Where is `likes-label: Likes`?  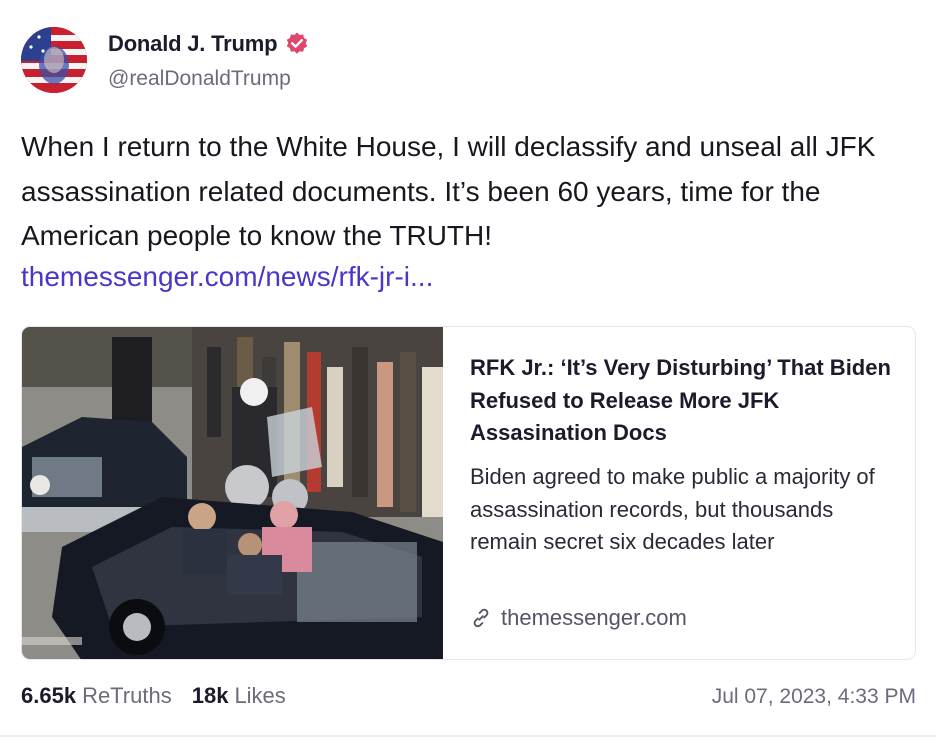
likes-label: Likes is located at coordinates (260, 695).